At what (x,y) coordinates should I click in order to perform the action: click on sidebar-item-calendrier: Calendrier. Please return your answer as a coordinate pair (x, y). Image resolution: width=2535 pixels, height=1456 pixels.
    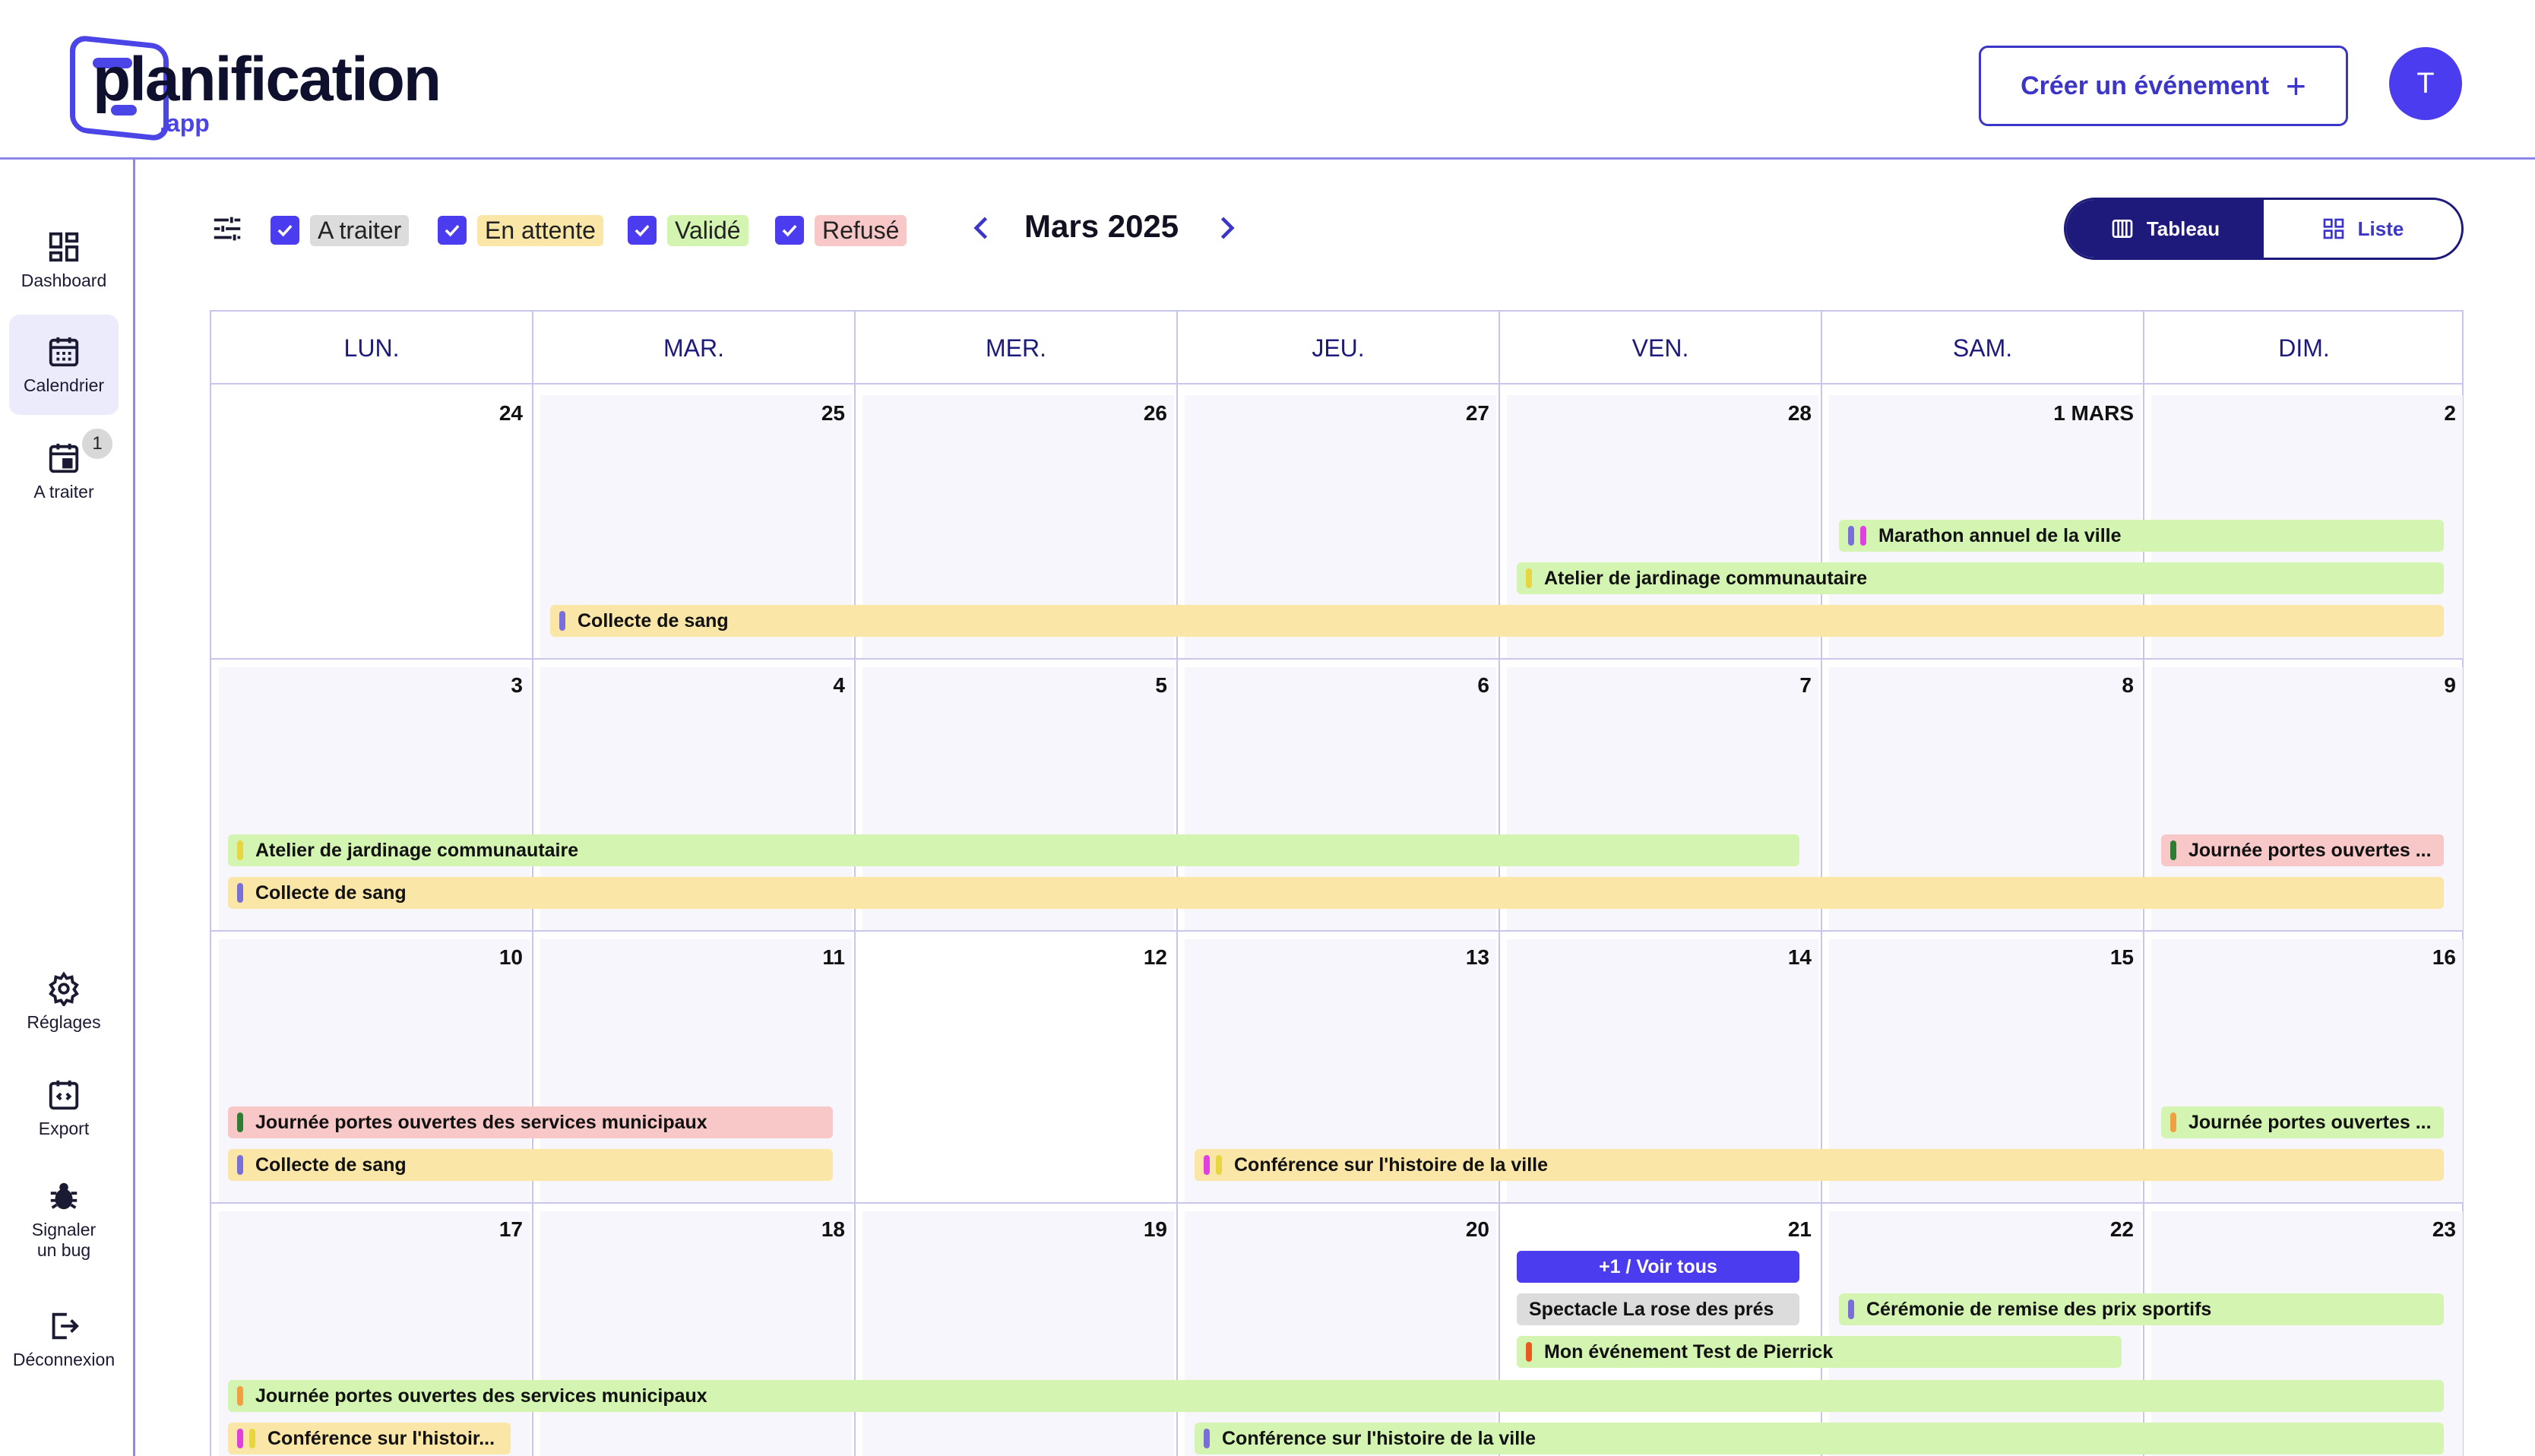
    Looking at the image, I should click on (64, 365).